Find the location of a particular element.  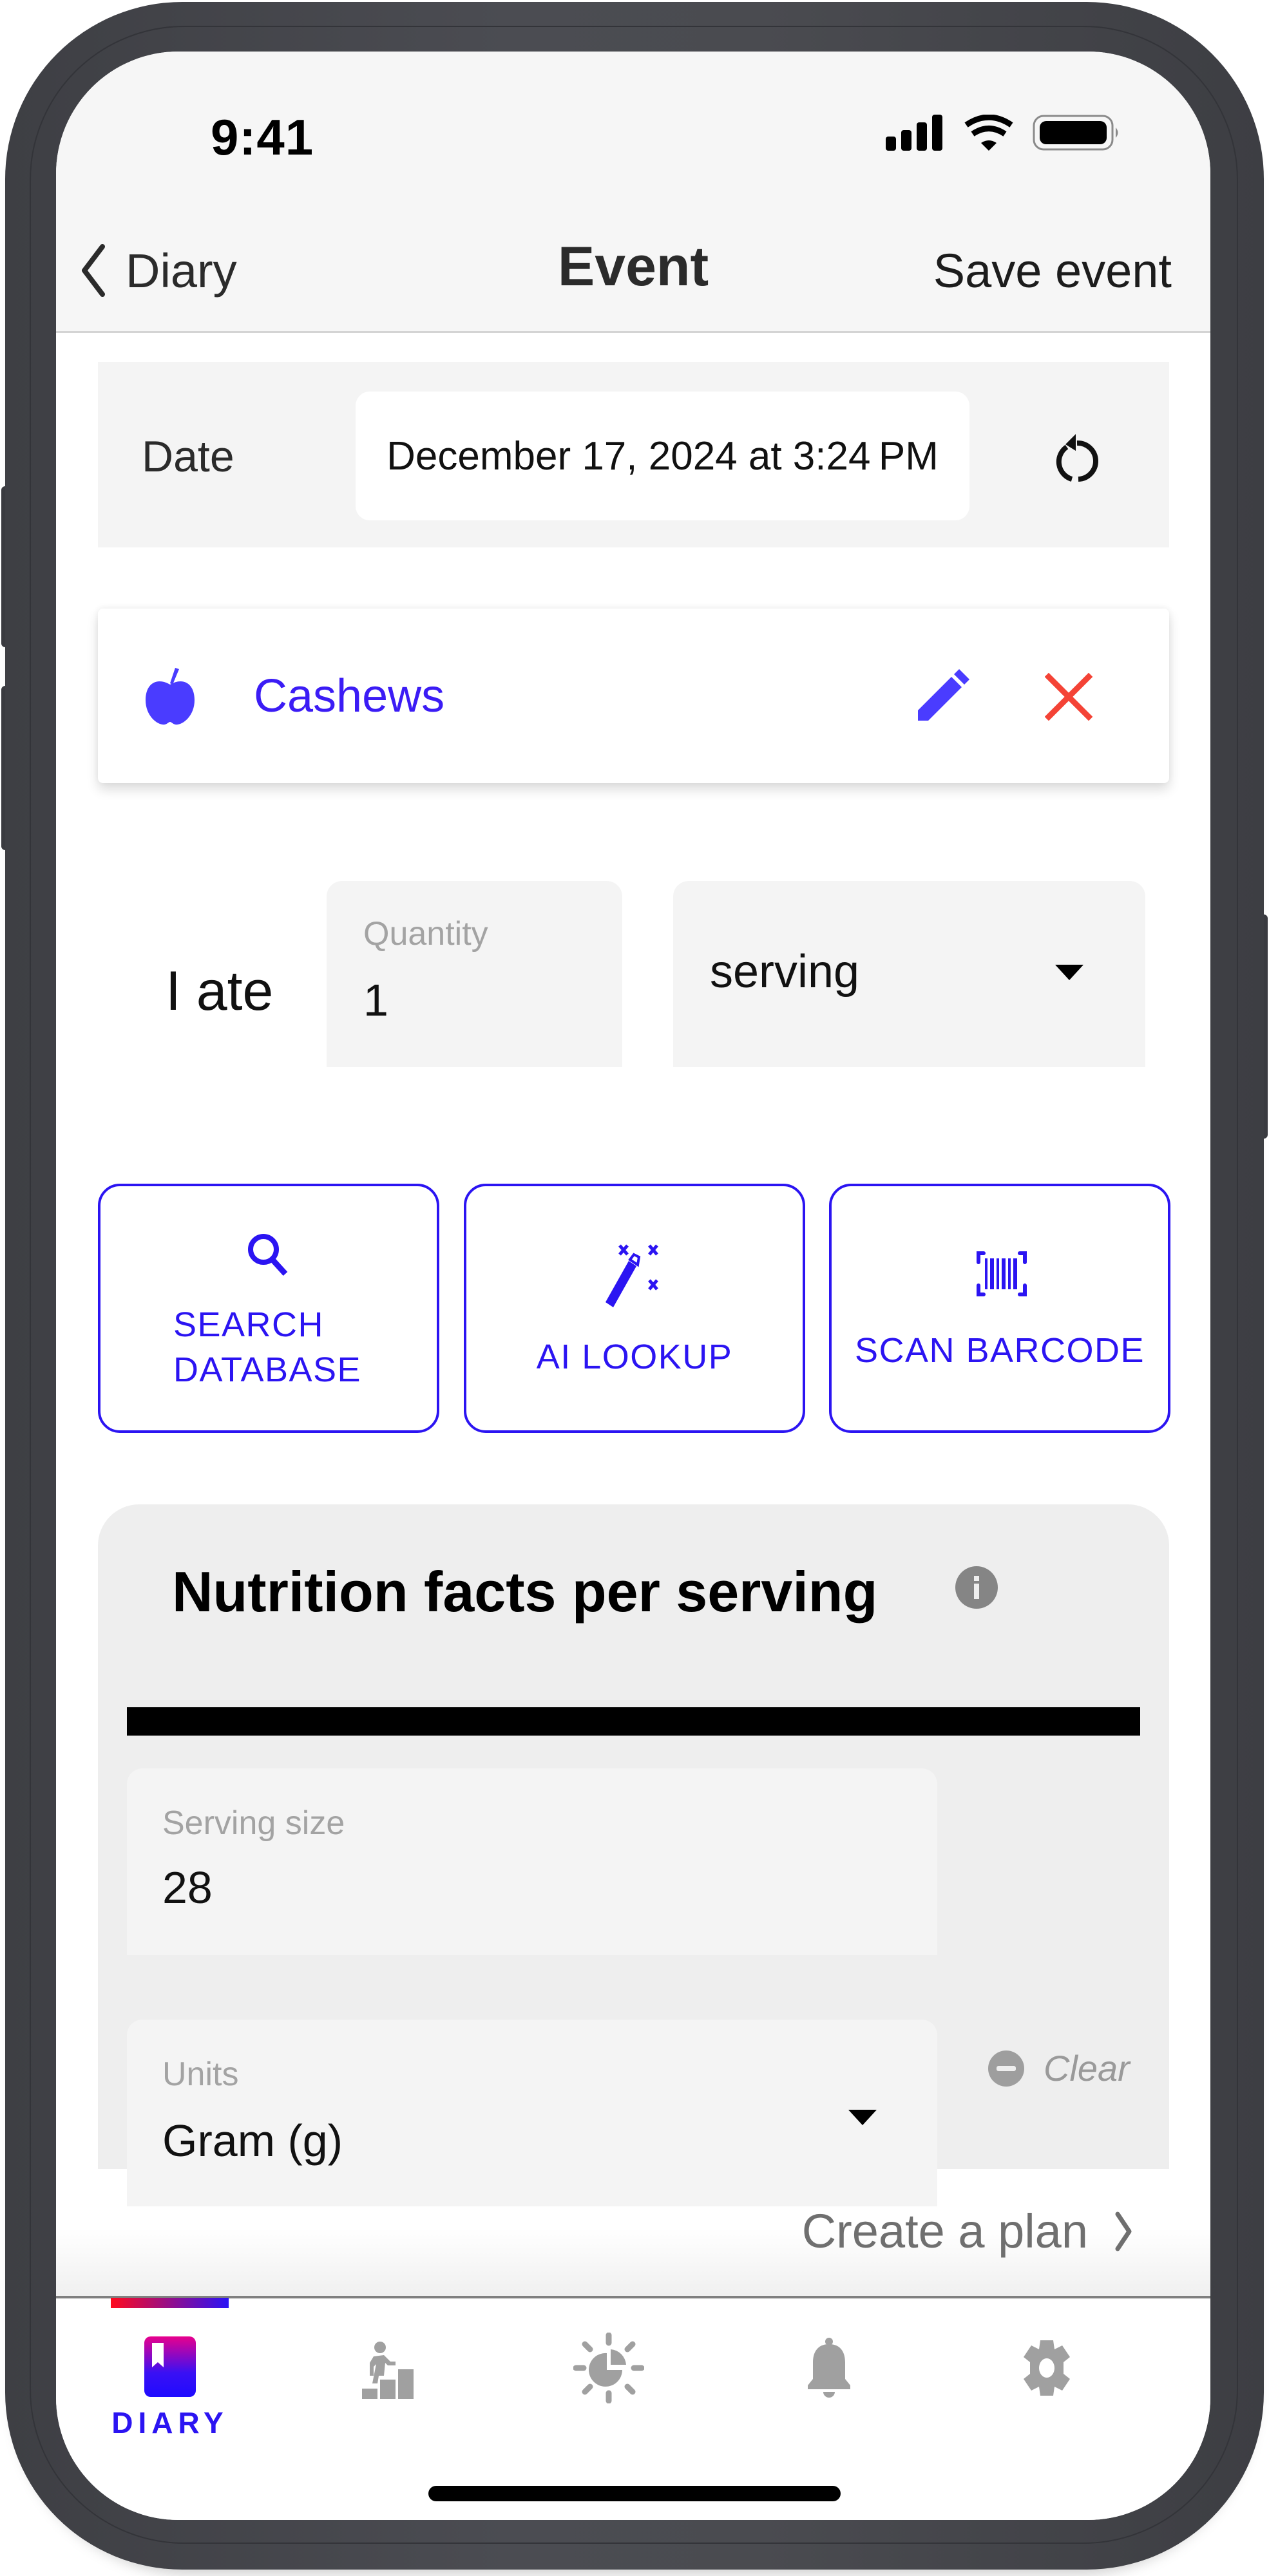

create-plan-link: Create a plan is located at coordinates (967, 2231).